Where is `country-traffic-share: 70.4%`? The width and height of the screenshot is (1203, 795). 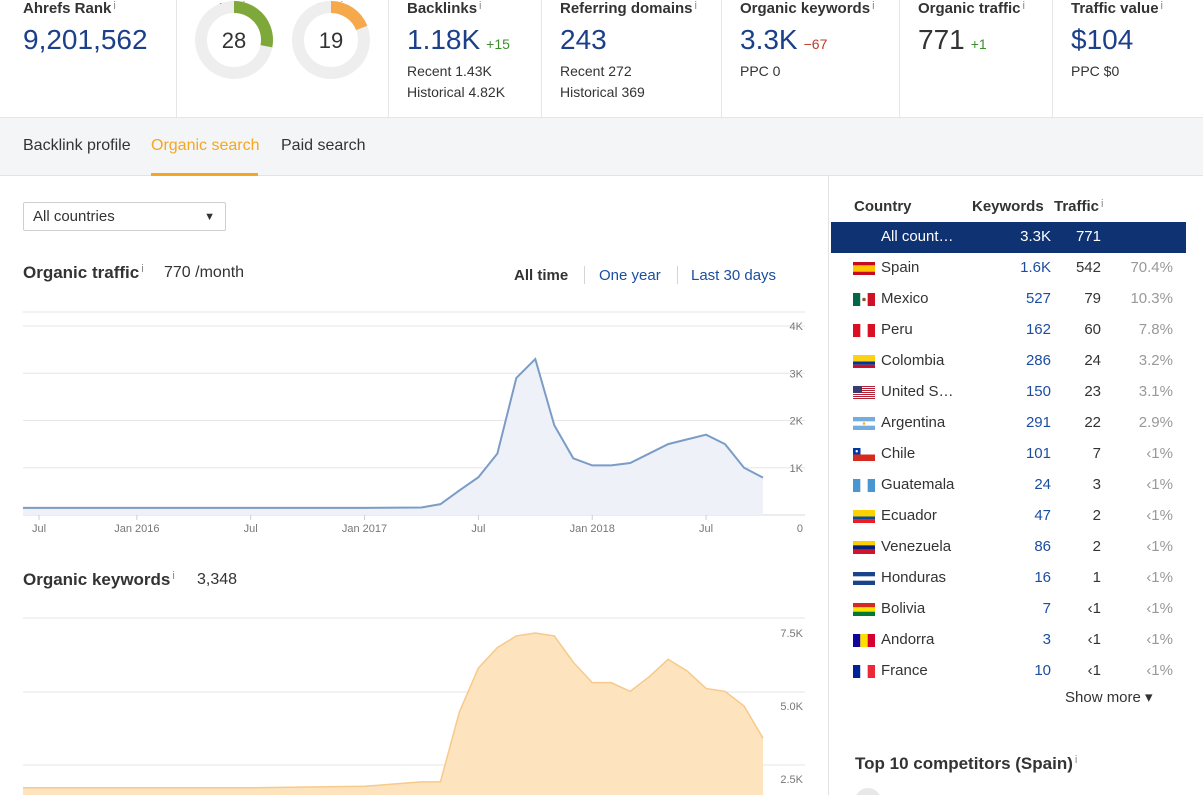 country-traffic-share: 70.4% is located at coordinates (1151, 267).